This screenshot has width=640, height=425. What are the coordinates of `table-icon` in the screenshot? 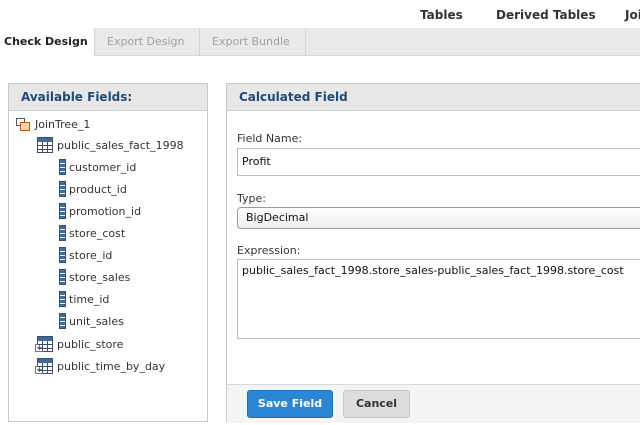 It's located at (45, 145).